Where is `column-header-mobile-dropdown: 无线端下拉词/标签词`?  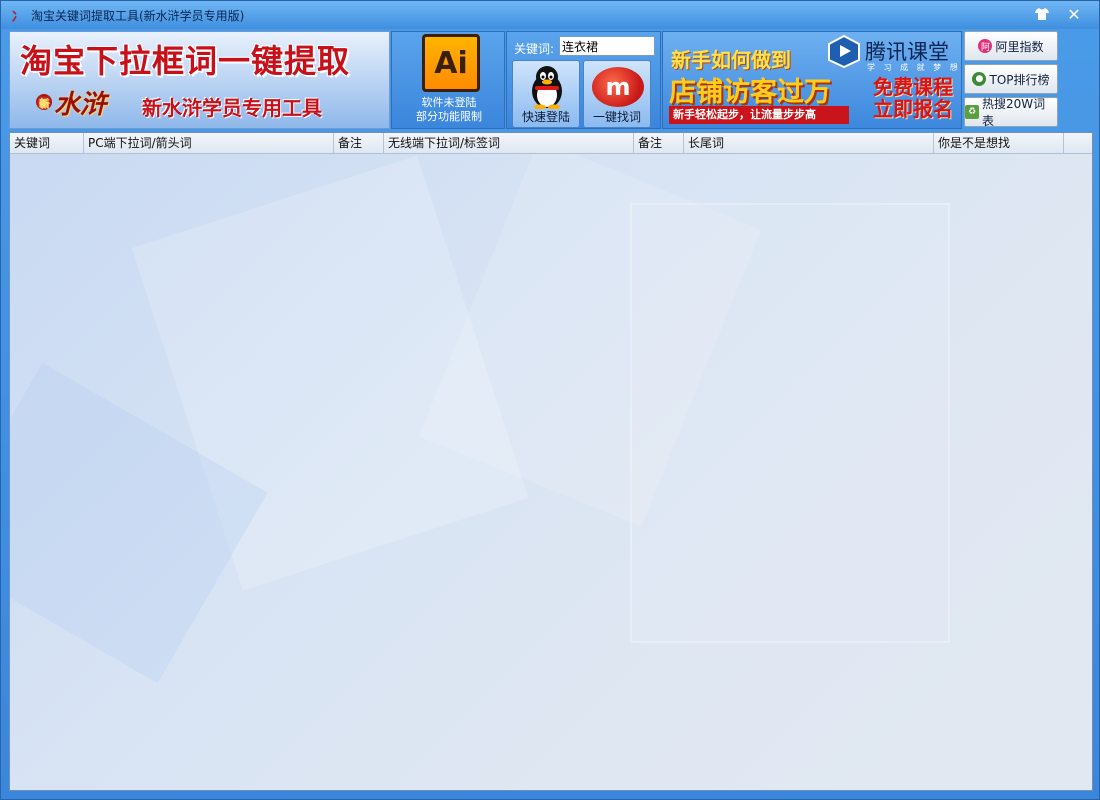
column-header-mobile-dropdown: 无线端下拉词/标签词 is located at coordinates (509, 143).